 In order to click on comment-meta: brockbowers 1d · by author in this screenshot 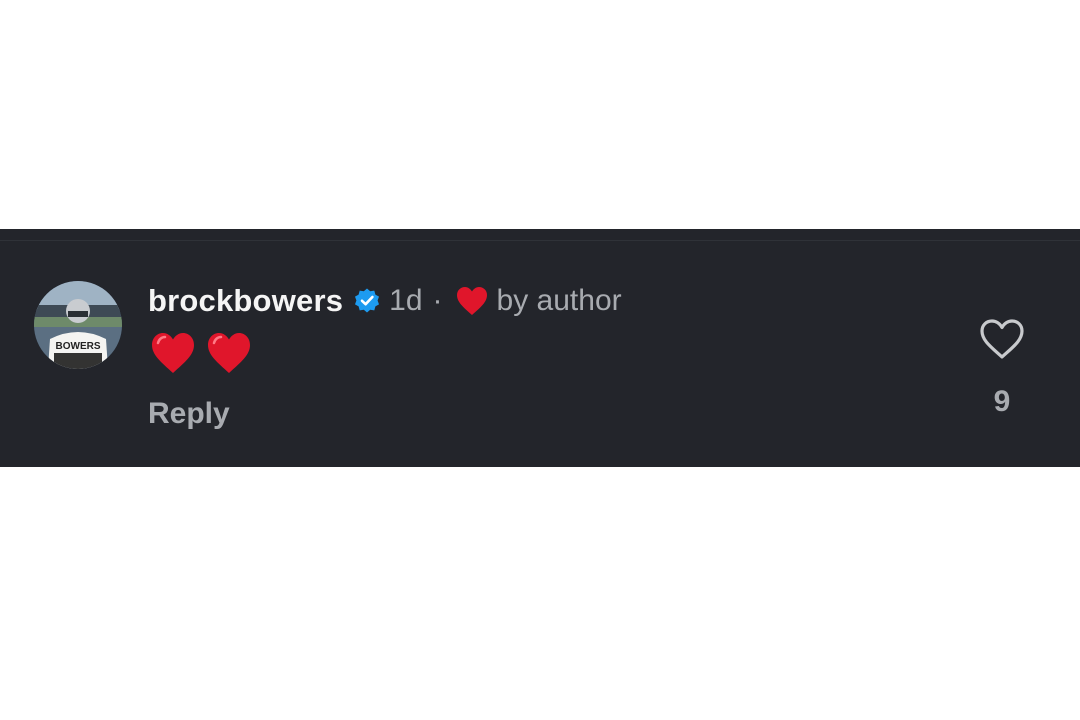, I will do `click(385, 301)`.